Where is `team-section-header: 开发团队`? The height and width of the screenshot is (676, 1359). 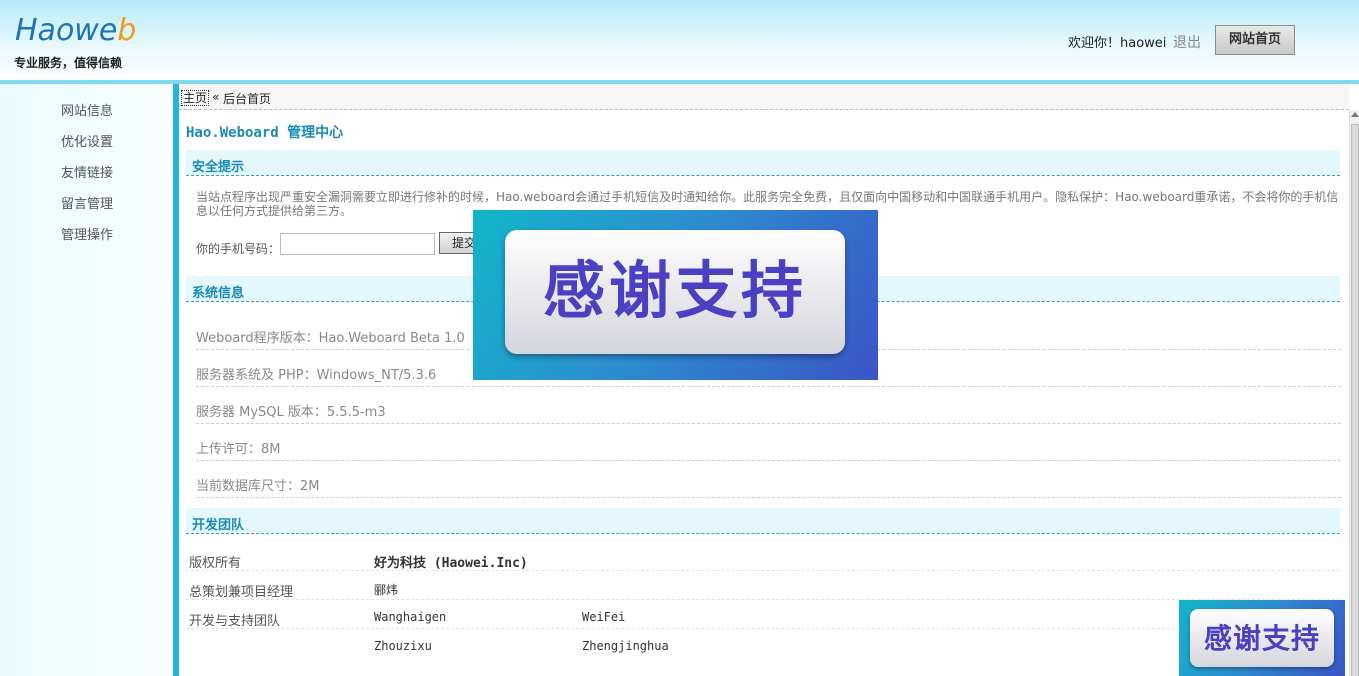 team-section-header: 开发团队 is located at coordinates (763, 521).